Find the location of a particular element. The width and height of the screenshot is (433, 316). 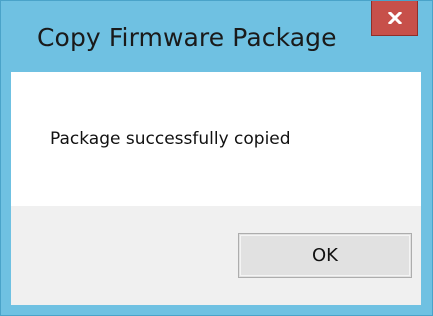

dialog-title: Copy Firmware Package is located at coordinates (187, 37).